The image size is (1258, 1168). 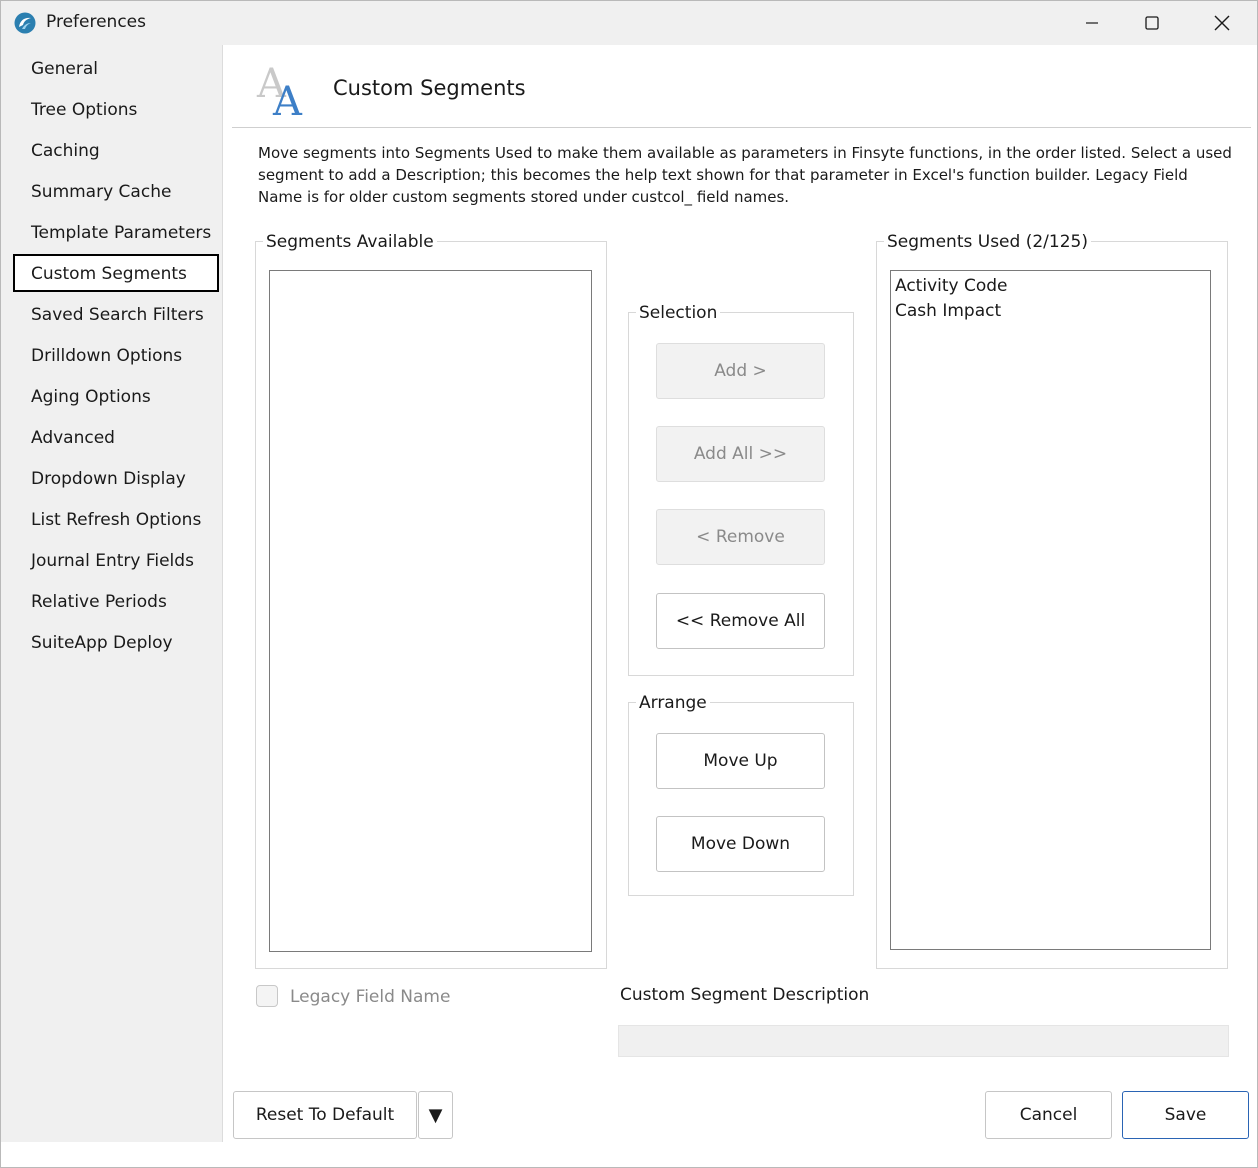 What do you see at coordinates (740, 844) in the screenshot?
I see `move-down-button: Move Down` at bounding box center [740, 844].